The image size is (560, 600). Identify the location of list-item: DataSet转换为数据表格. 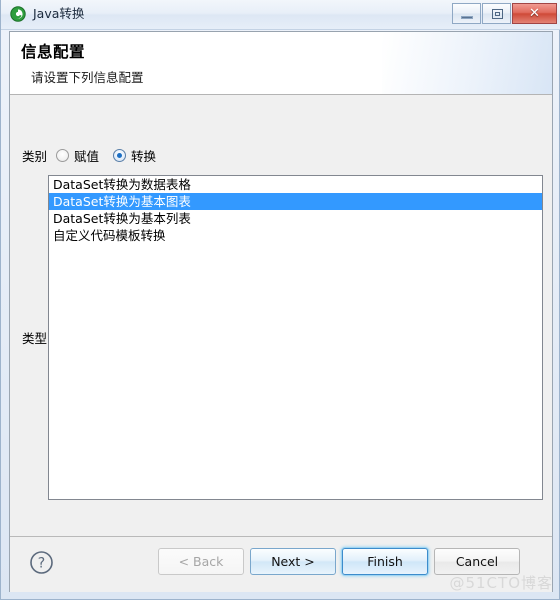
(295, 184).